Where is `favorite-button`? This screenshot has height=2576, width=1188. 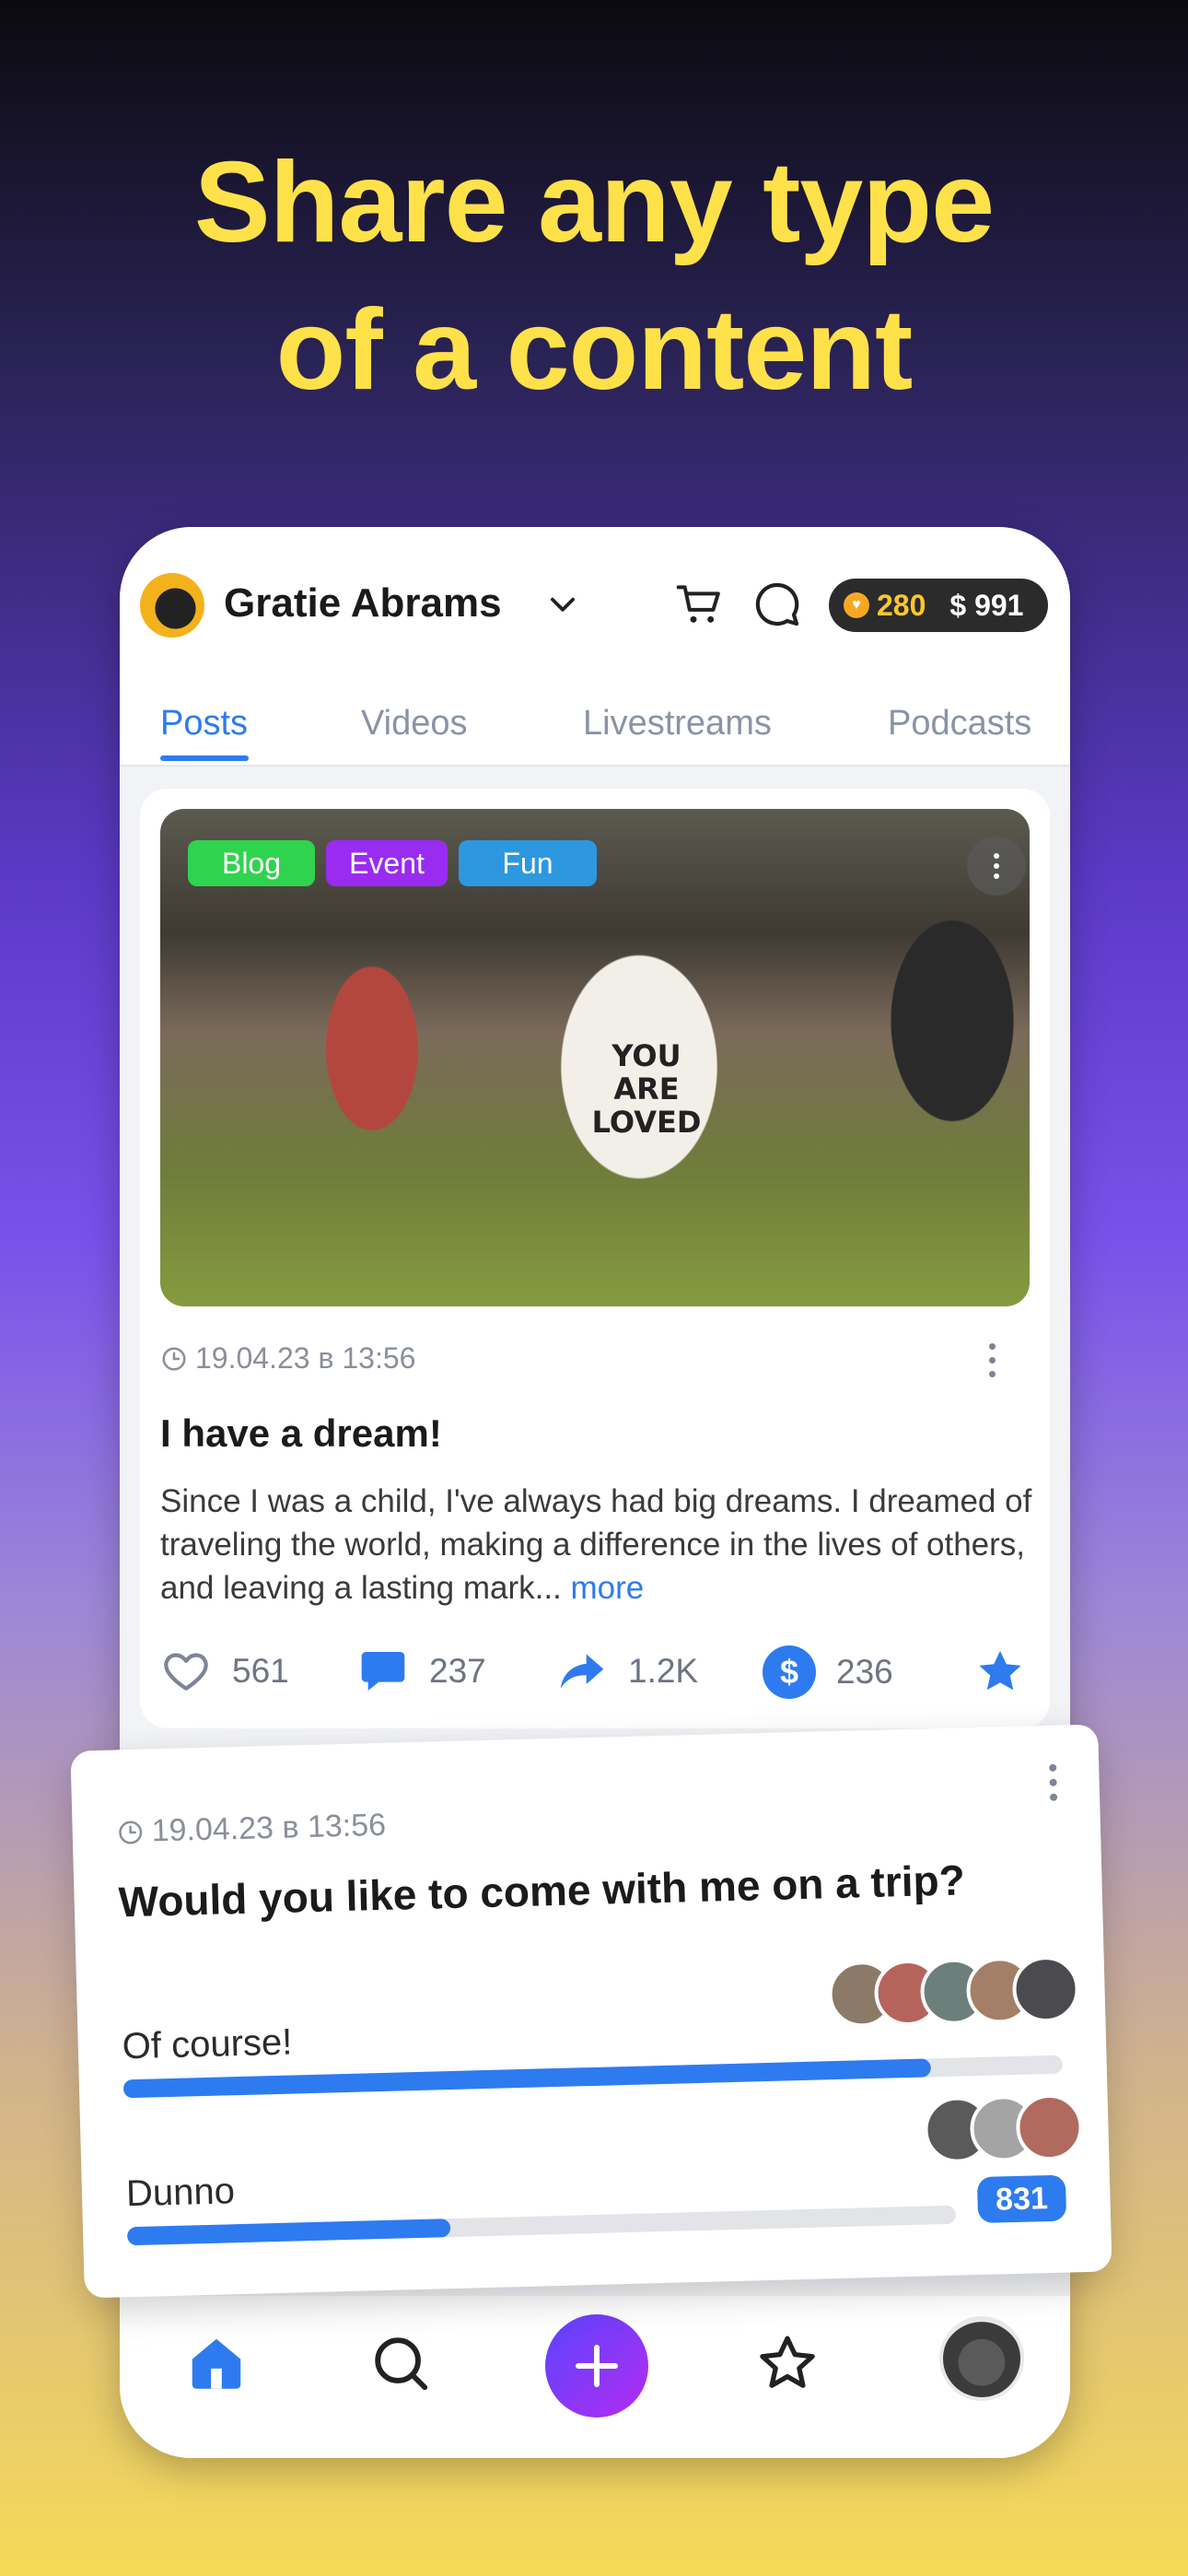
favorite-button is located at coordinates (1000, 1671).